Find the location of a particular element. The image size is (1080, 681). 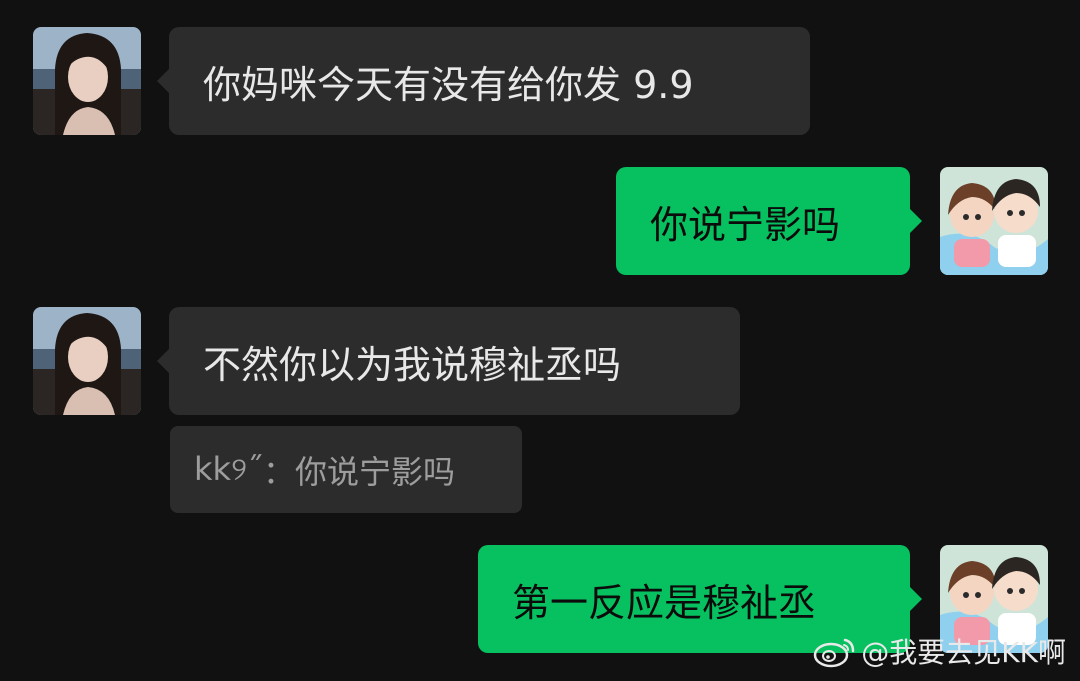

user-avatar is located at coordinates (994, 221).